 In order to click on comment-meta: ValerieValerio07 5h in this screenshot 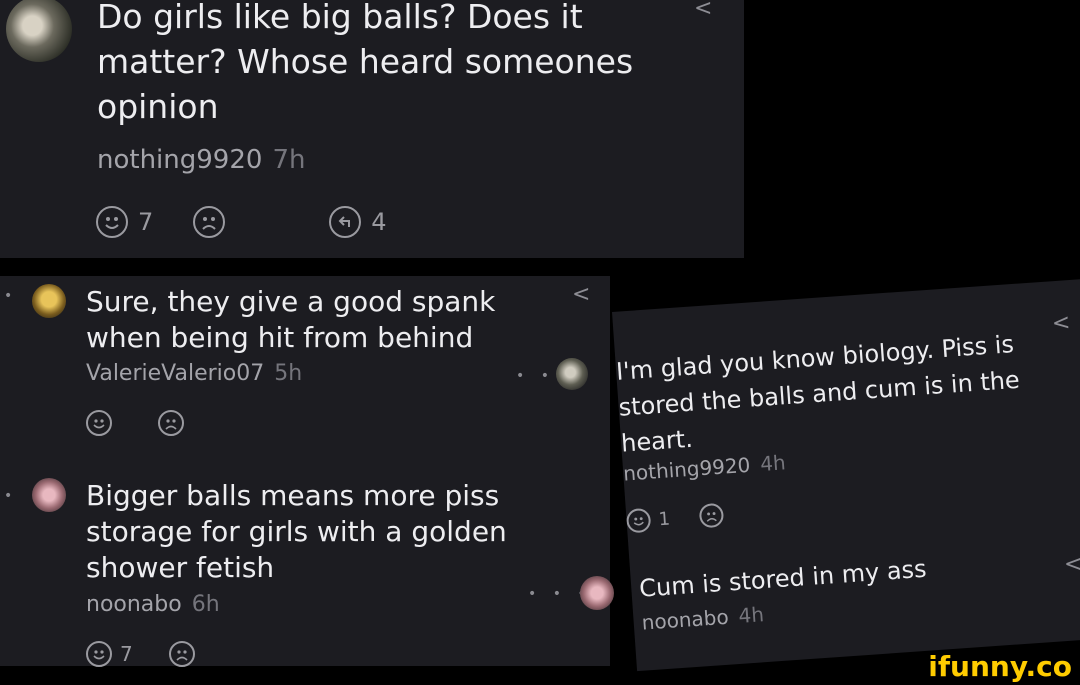, I will do `click(194, 373)`.